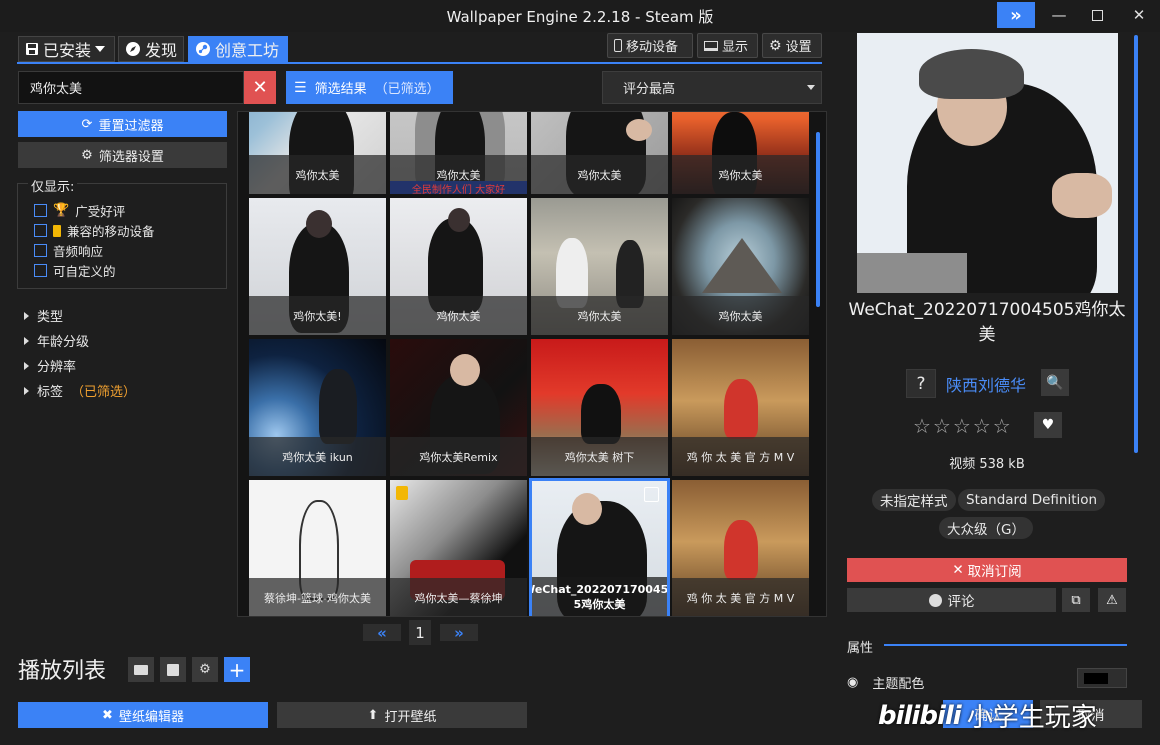  What do you see at coordinates (1102, 678) in the screenshot?
I see `theme-color-picker` at bounding box center [1102, 678].